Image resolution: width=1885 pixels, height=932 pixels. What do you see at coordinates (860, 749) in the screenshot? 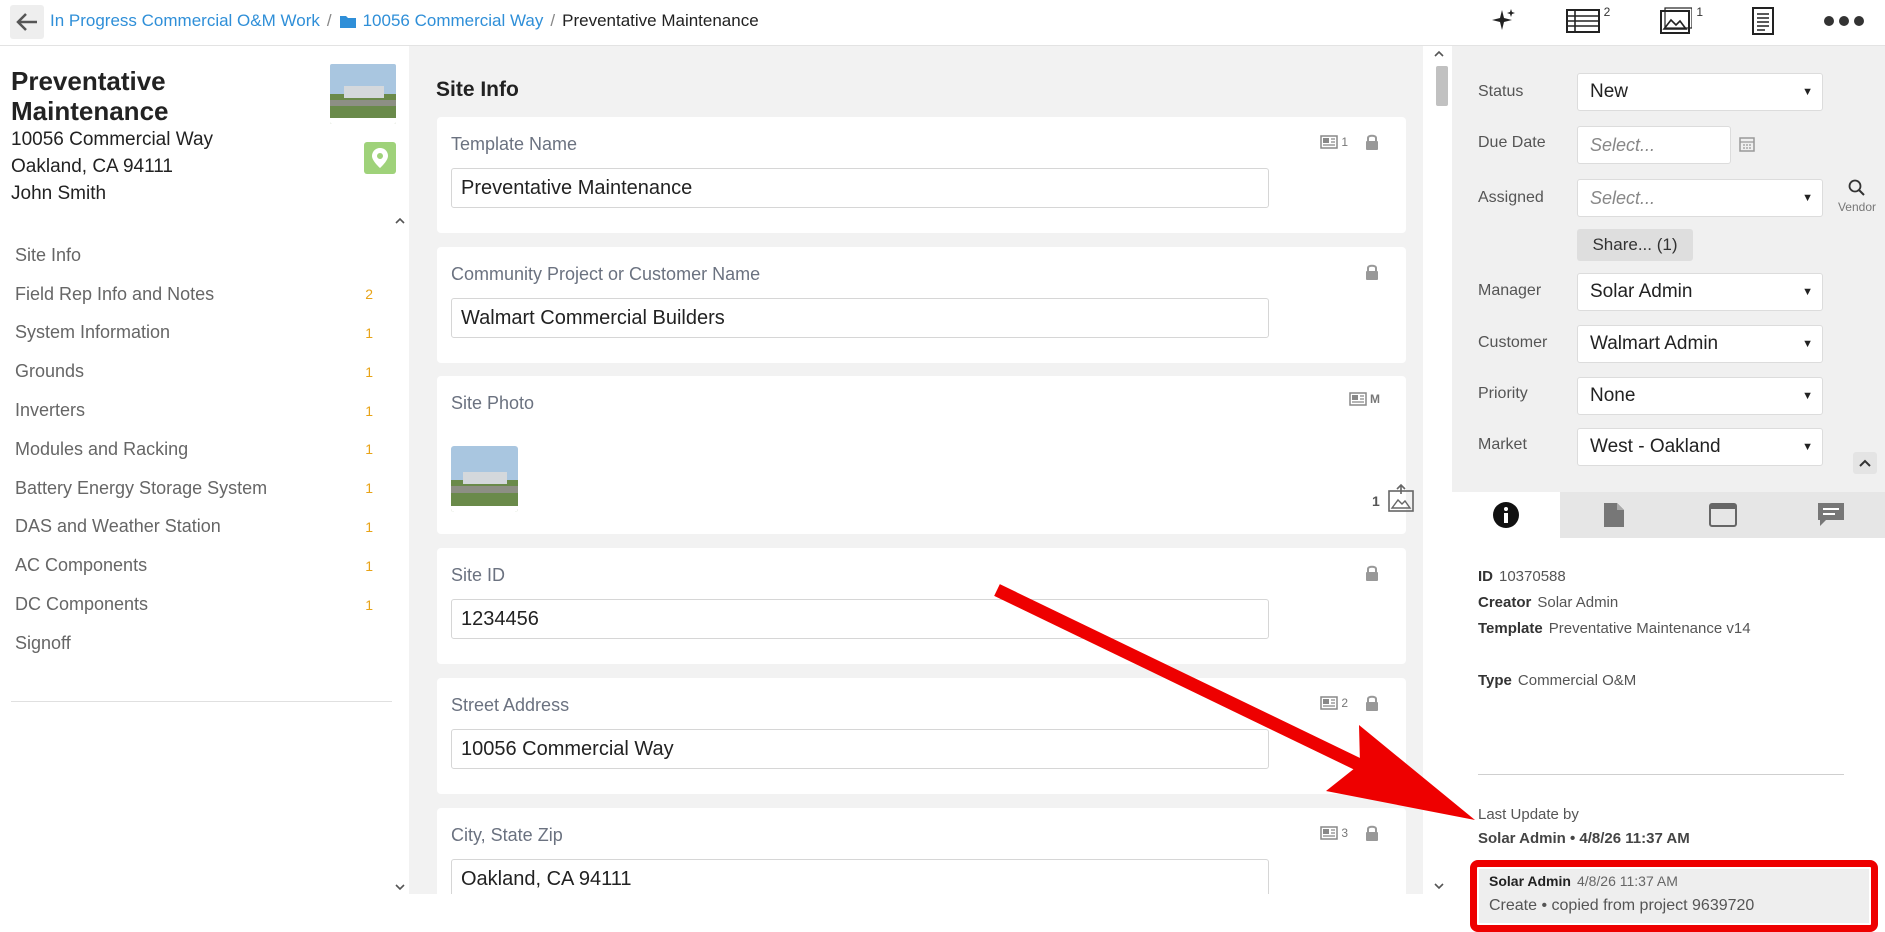
I see `street-address-input: 10056 Commercial Way` at bounding box center [860, 749].